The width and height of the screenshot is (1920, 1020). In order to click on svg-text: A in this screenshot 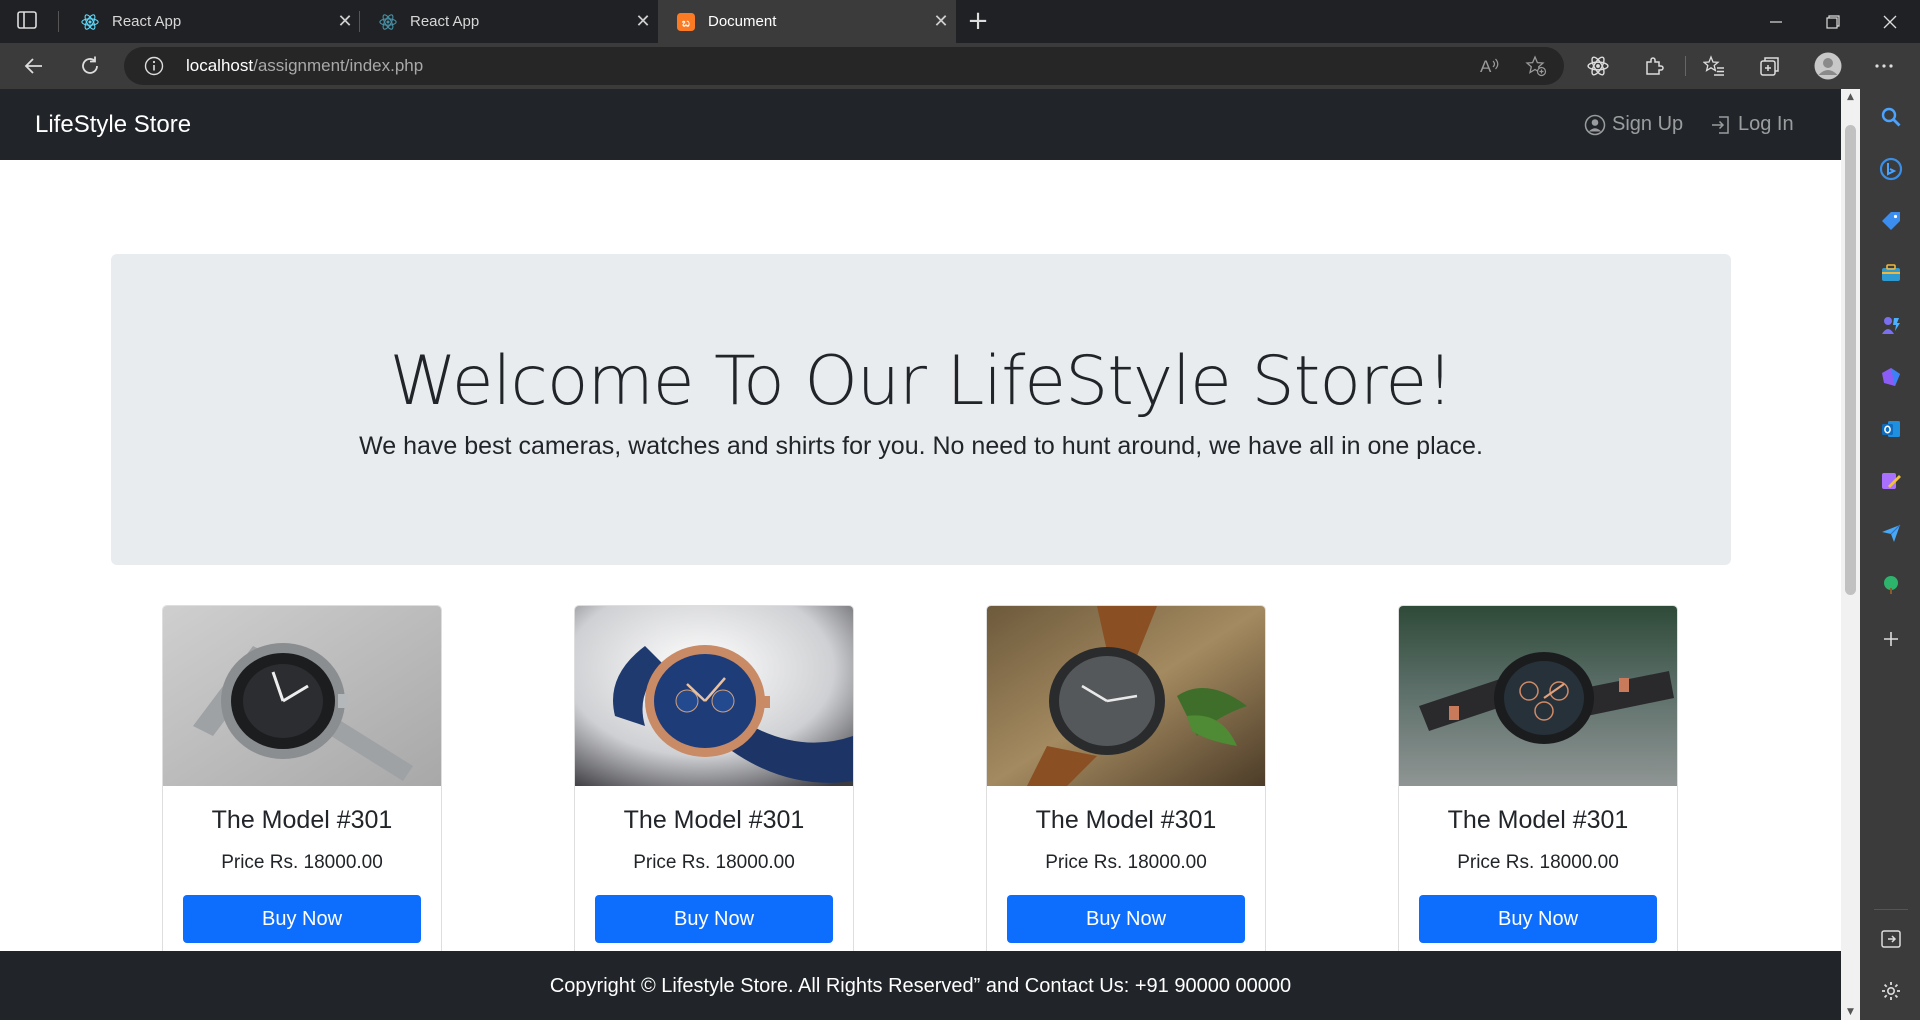, I will do `click(1486, 66)`.